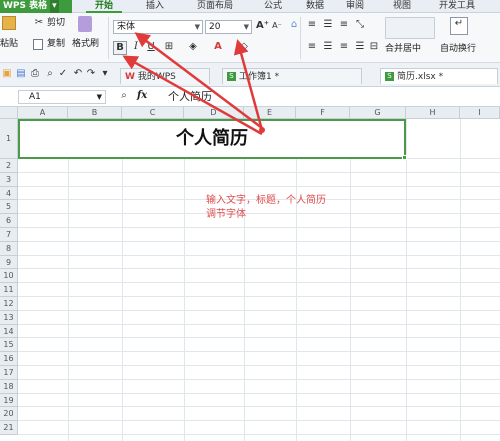  Describe the element at coordinates (9, 317) in the screenshot. I see `row-header-13: 13` at that location.